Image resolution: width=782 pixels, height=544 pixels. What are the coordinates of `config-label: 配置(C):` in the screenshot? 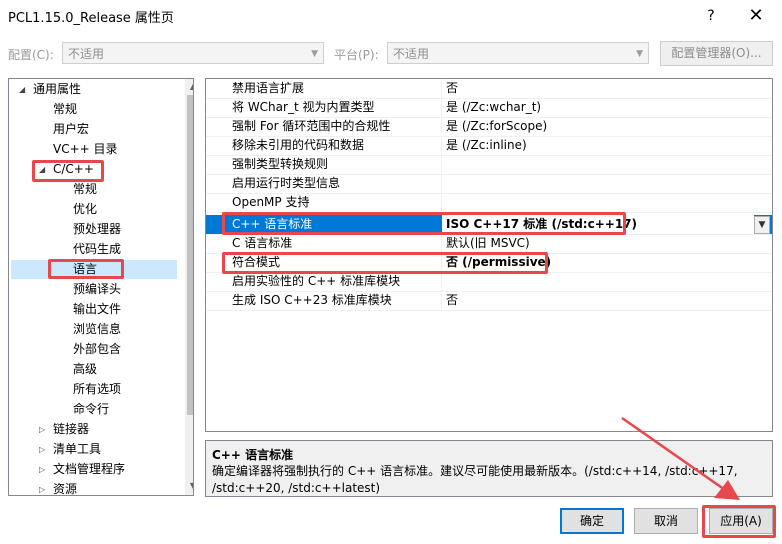 It's located at (31, 55).